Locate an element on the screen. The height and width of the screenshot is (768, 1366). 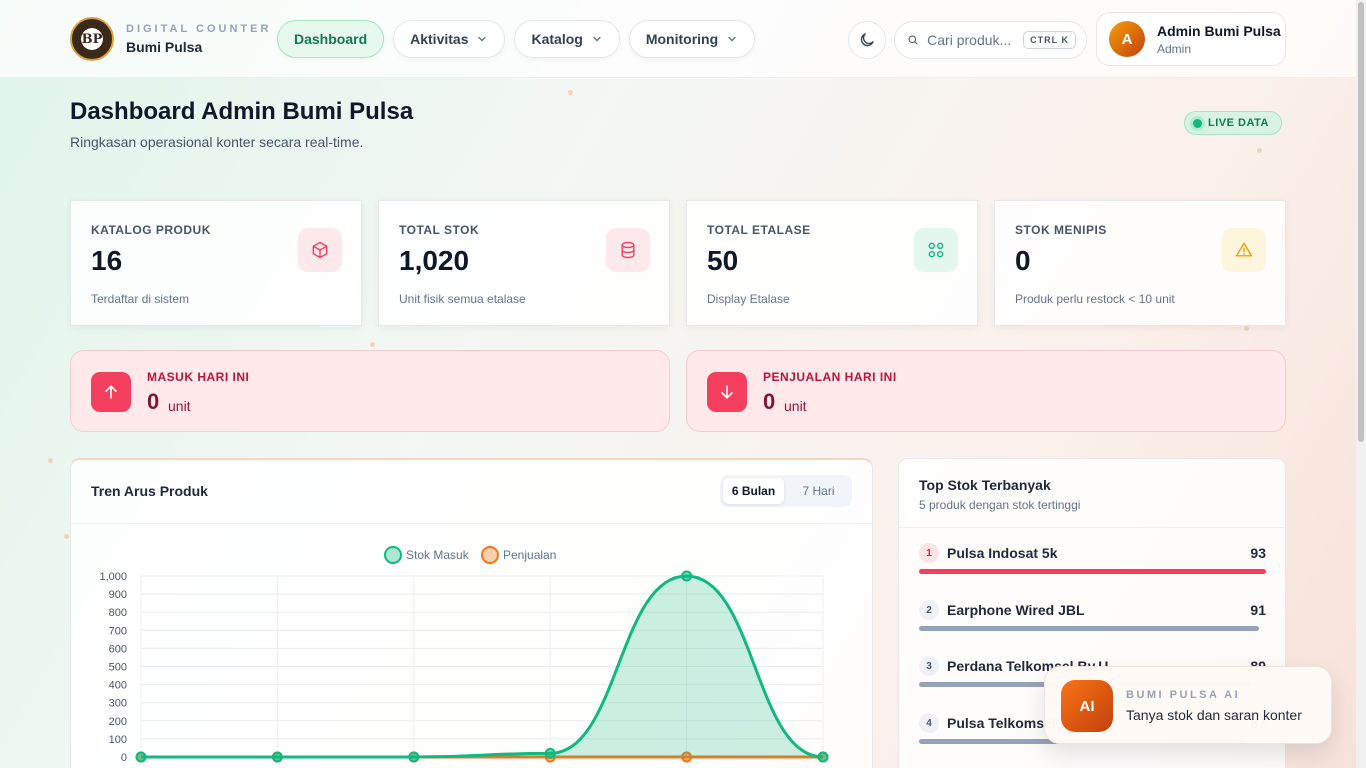
legend-label: Penjualan is located at coordinates (529, 555).